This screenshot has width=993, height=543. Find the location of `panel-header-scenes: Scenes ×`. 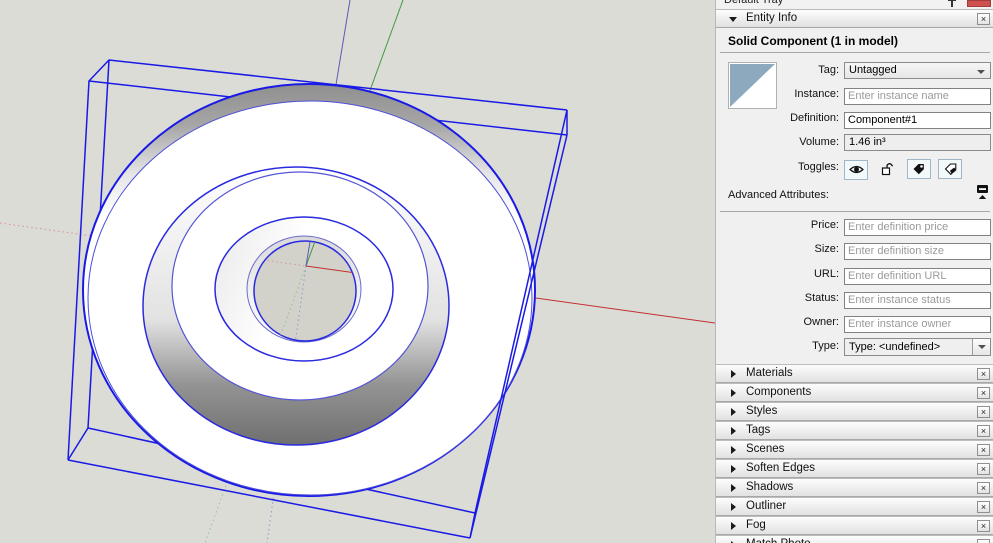

panel-header-scenes: Scenes × is located at coordinates (854, 449).